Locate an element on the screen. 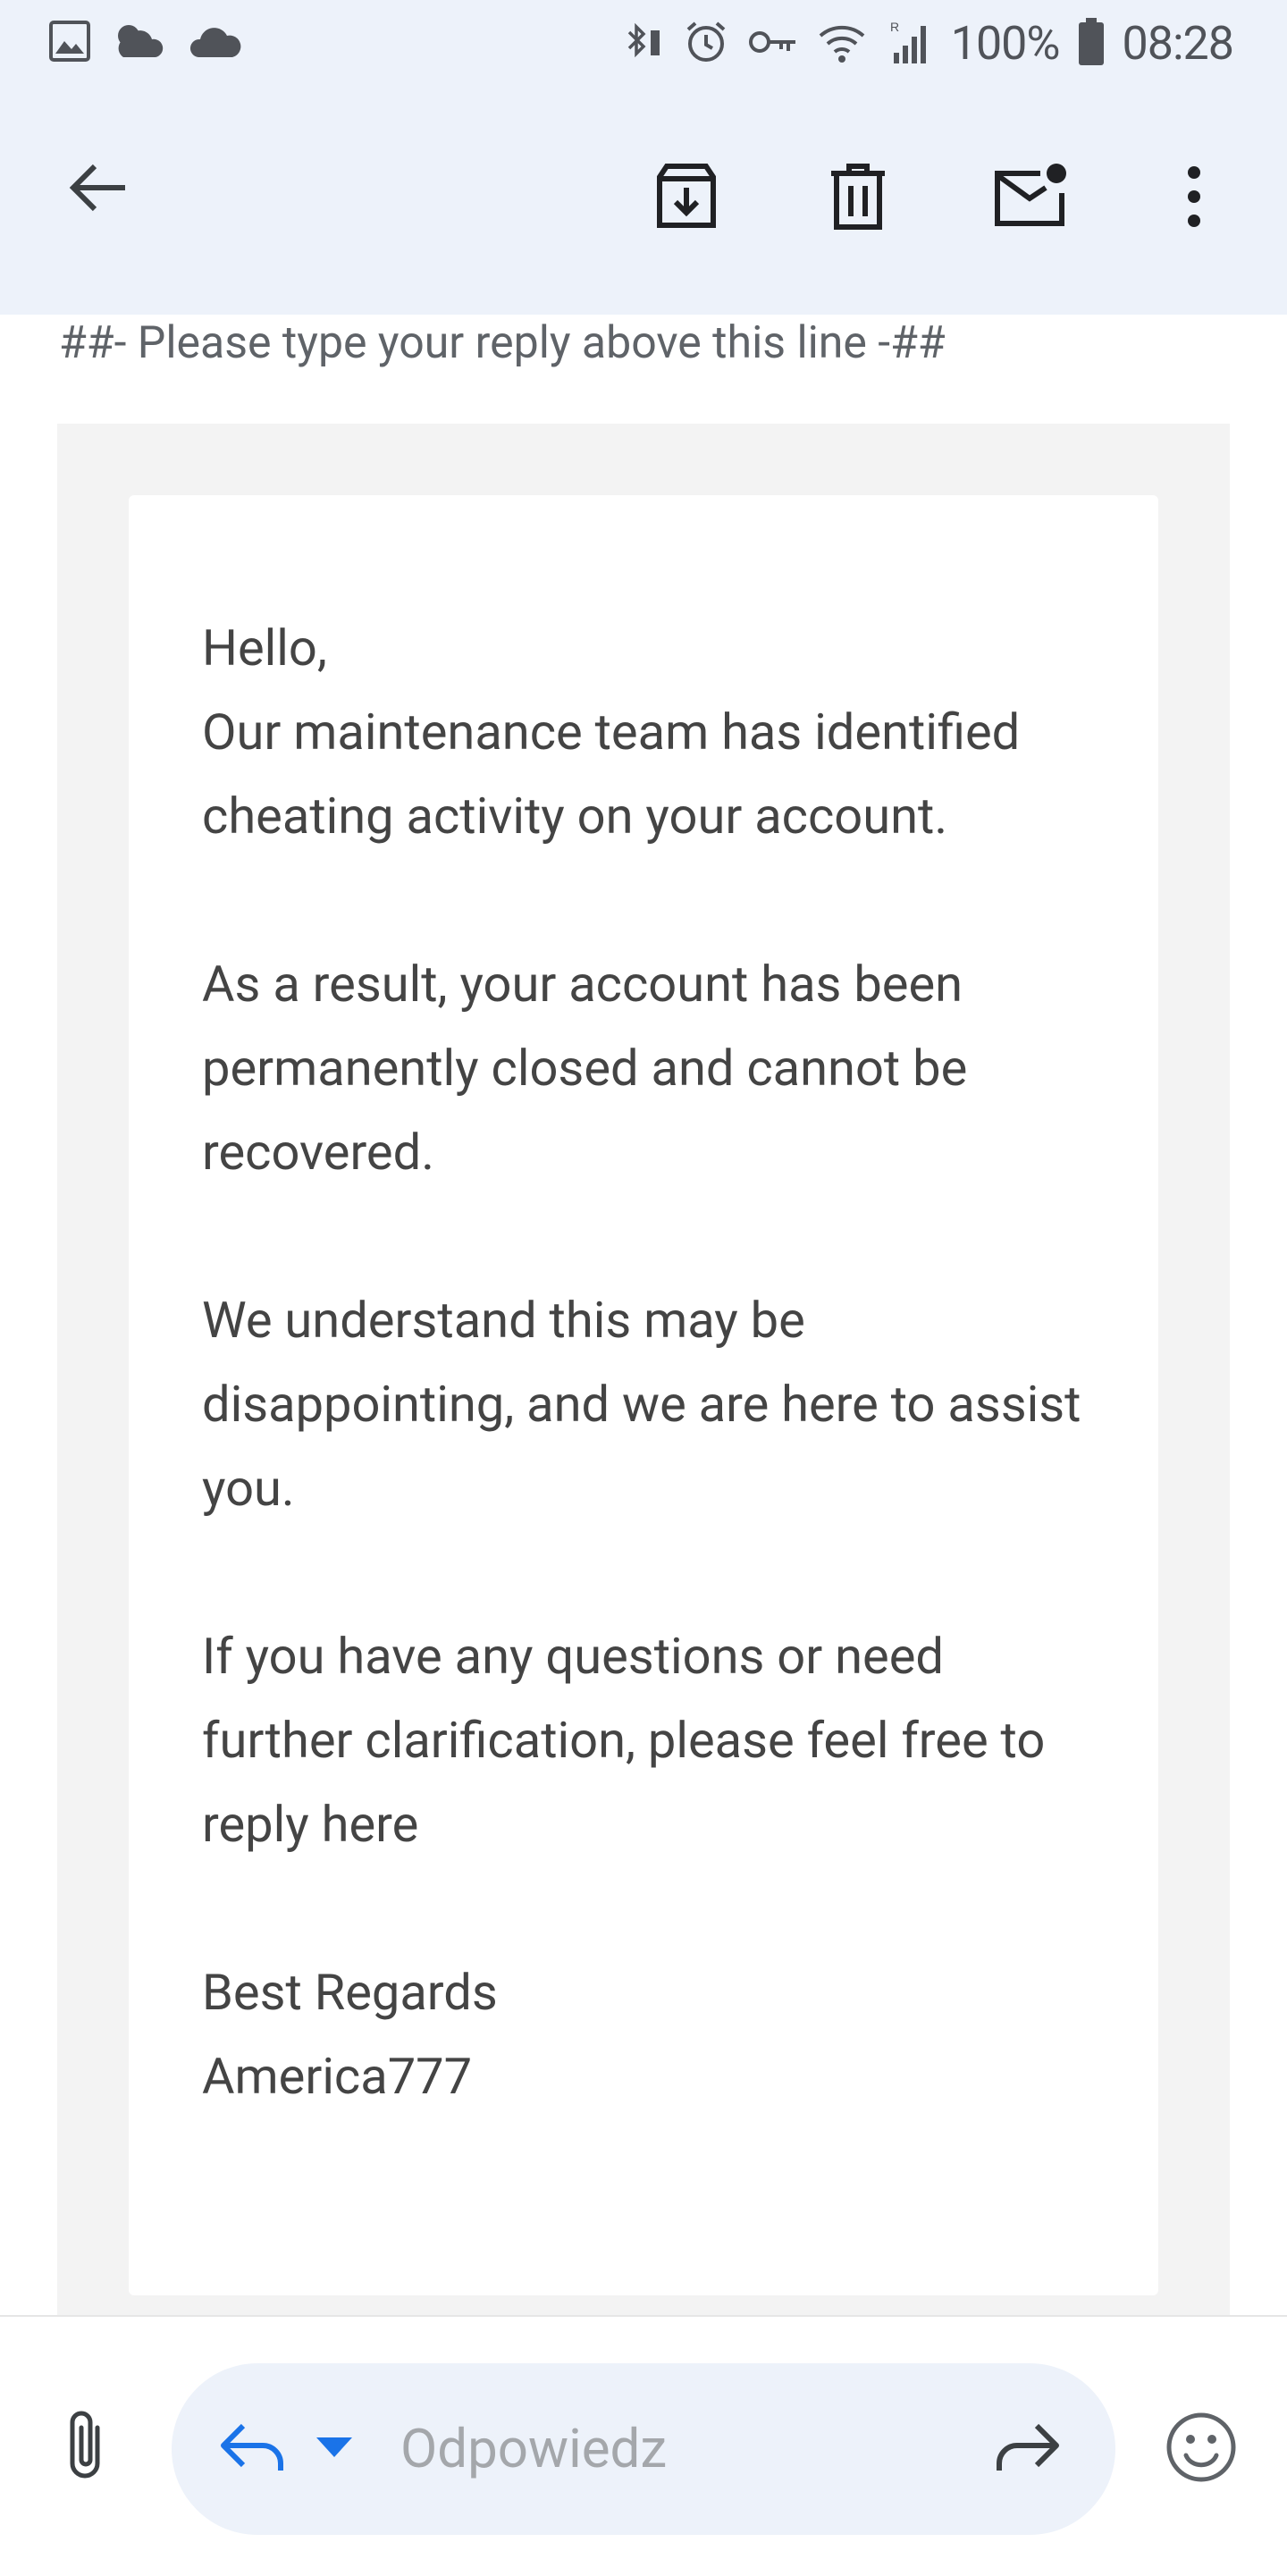  archive-icon is located at coordinates (686, 199).